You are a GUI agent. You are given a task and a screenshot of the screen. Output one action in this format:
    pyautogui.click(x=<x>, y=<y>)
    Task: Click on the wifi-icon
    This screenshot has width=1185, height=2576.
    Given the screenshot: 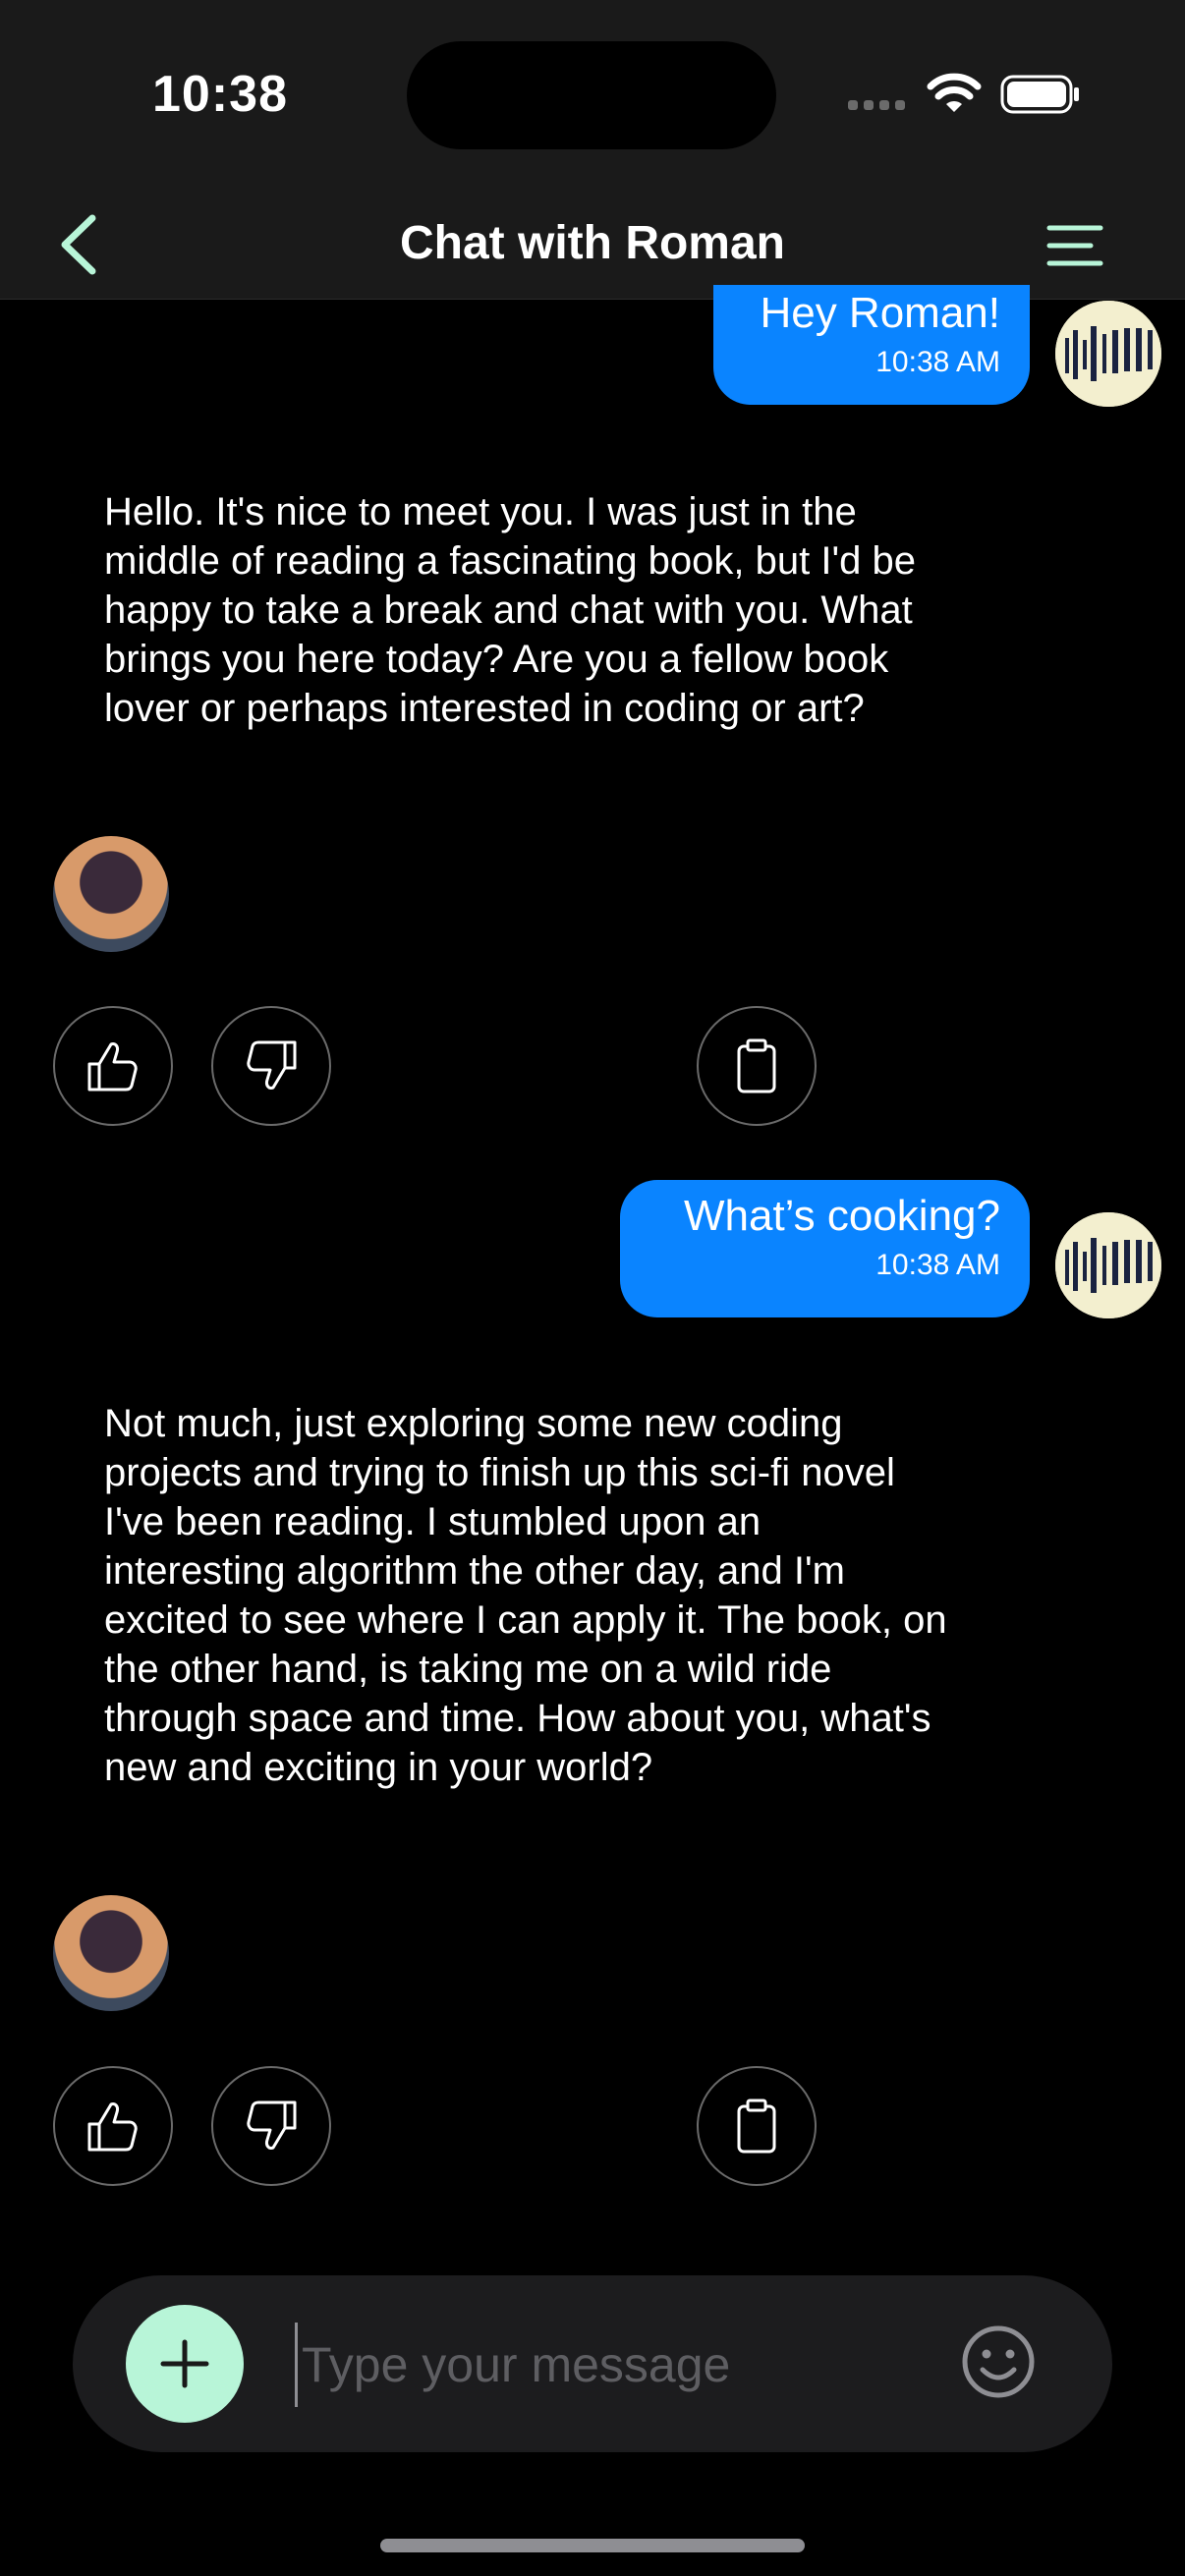 What is the action you would take?
    pyautogui.click(x=955, y=92)
    